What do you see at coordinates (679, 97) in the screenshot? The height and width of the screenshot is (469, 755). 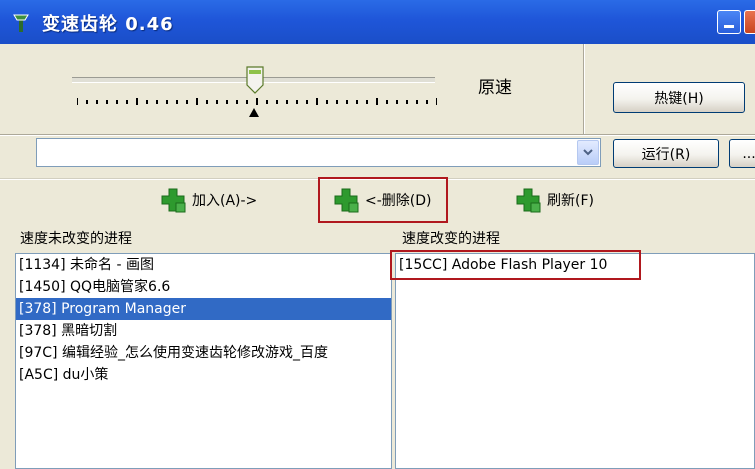 I see `hotkey-button: 热键(H)` at bounding box center [679, 97].